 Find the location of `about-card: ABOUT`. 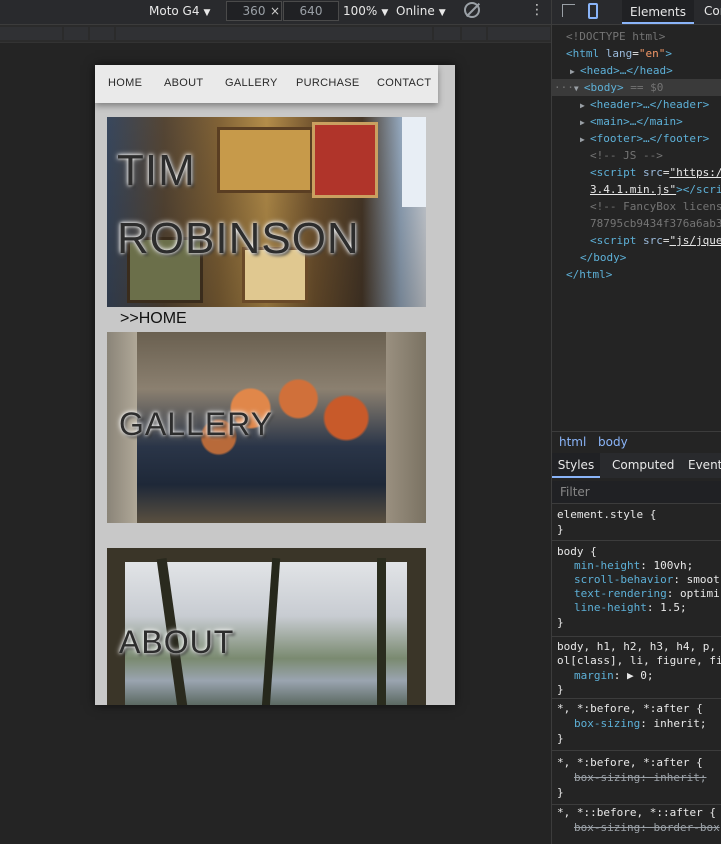

about-card: ABOUT is located at coordinates (266, 626).